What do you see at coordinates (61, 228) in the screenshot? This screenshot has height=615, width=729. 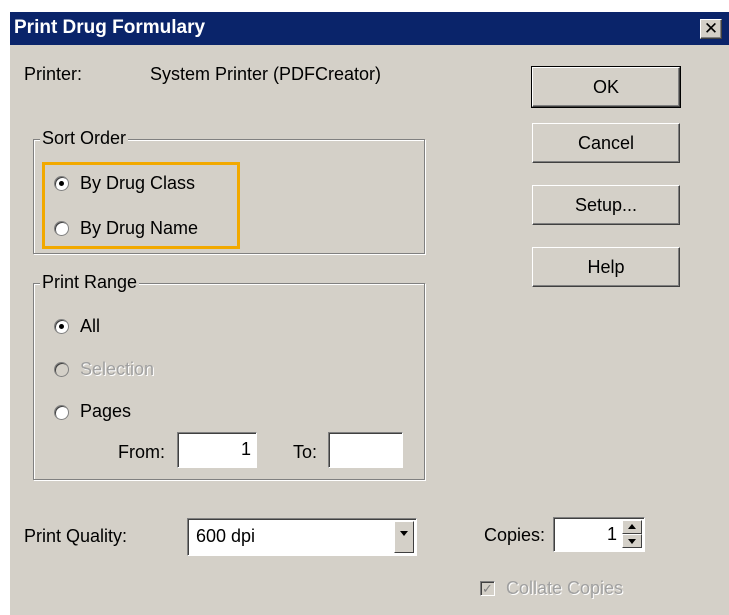 I see `sort-by-drug-name-radio` at bounding box center [61, 228].